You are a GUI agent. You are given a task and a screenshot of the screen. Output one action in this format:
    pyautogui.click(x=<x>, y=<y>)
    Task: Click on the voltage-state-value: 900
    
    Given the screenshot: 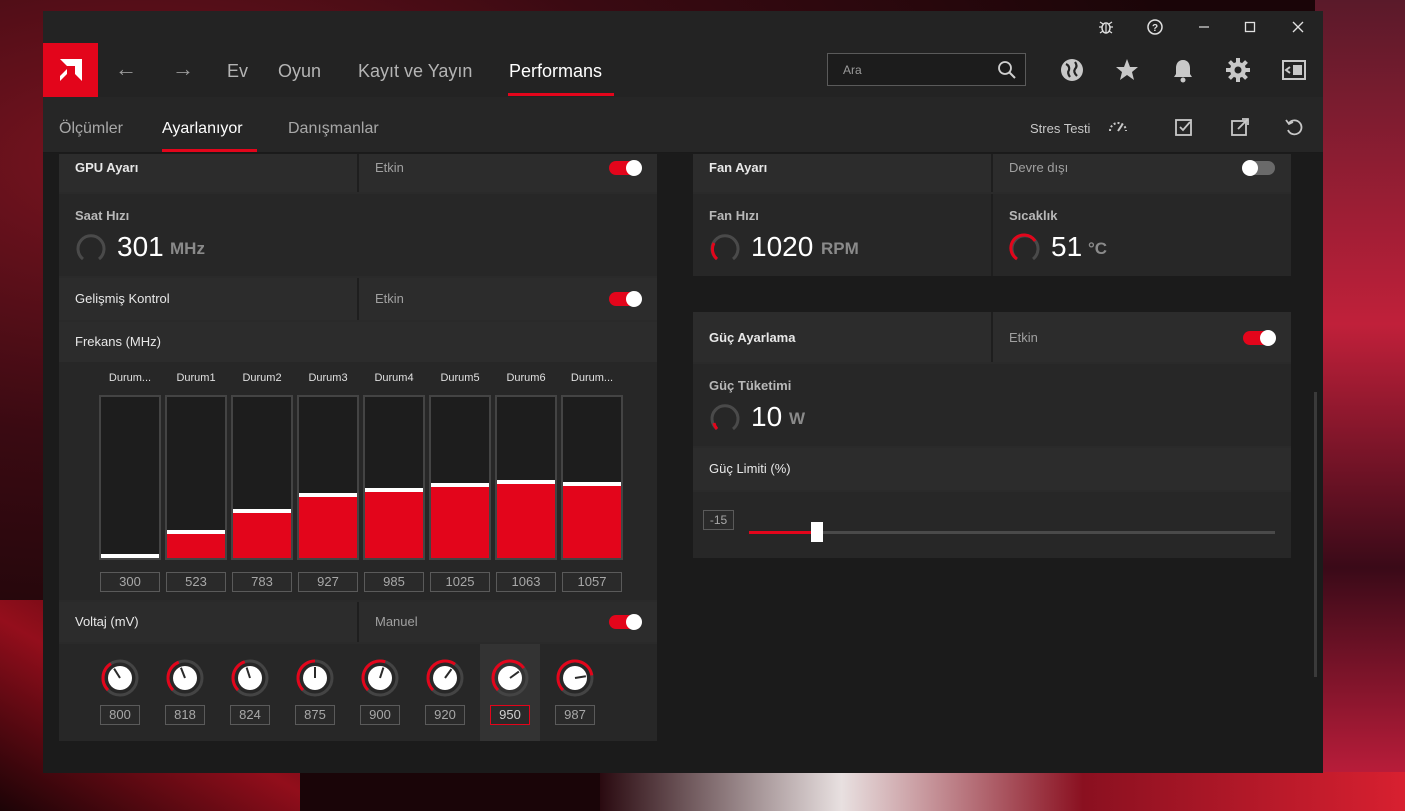 What is the action you would take?
    pyautogui.click(x=380, y=715)
    